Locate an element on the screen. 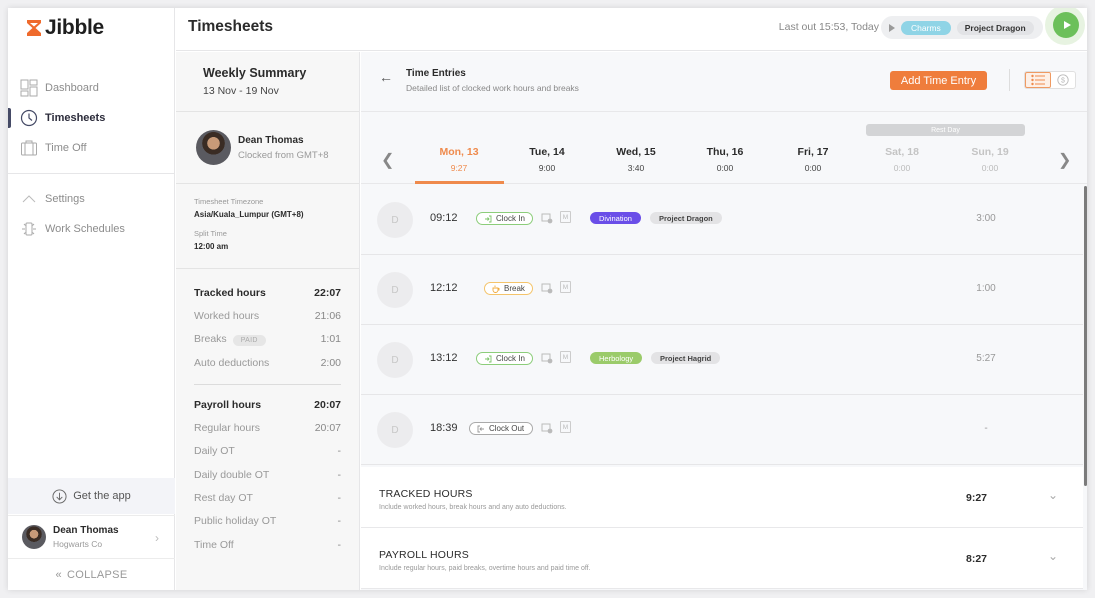 This screenshot has width=1095, height=598. day-tab-fri: Fri, 17 0:00 is located at coordinates (813, 159).